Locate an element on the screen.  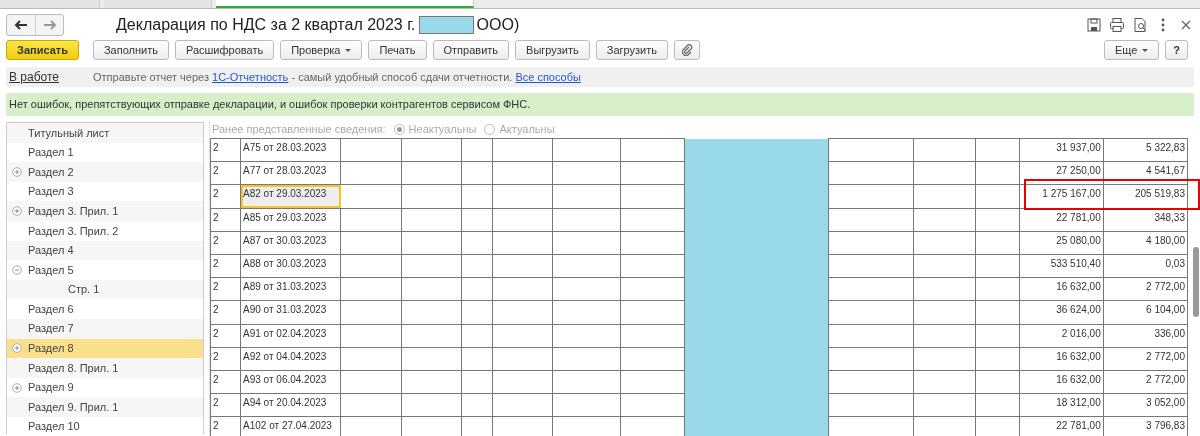
check-message: Нет ошибок, препятствующих отправке декларации, и ошибок проверки контрагентов сервисом ФНС. is located at coordinates (270, 105).